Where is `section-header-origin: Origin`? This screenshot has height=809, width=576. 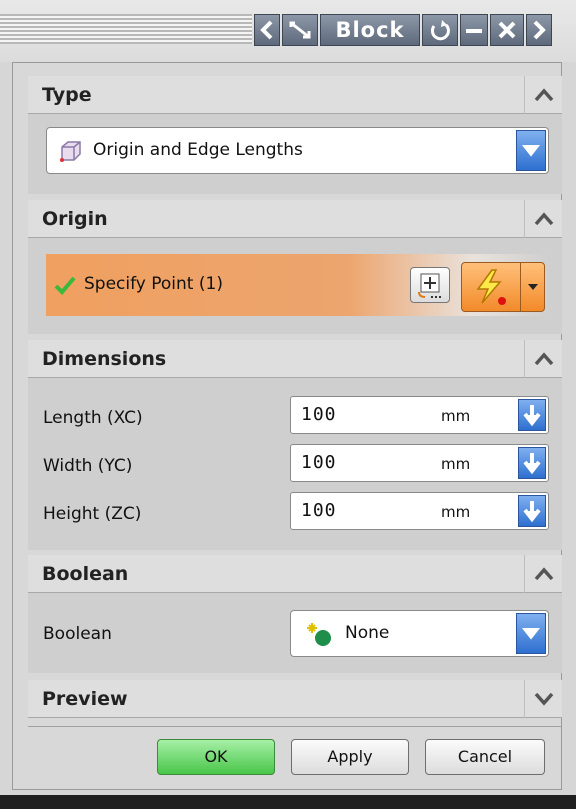 section-header-origin: Origin is located at coordinates (295, 219).